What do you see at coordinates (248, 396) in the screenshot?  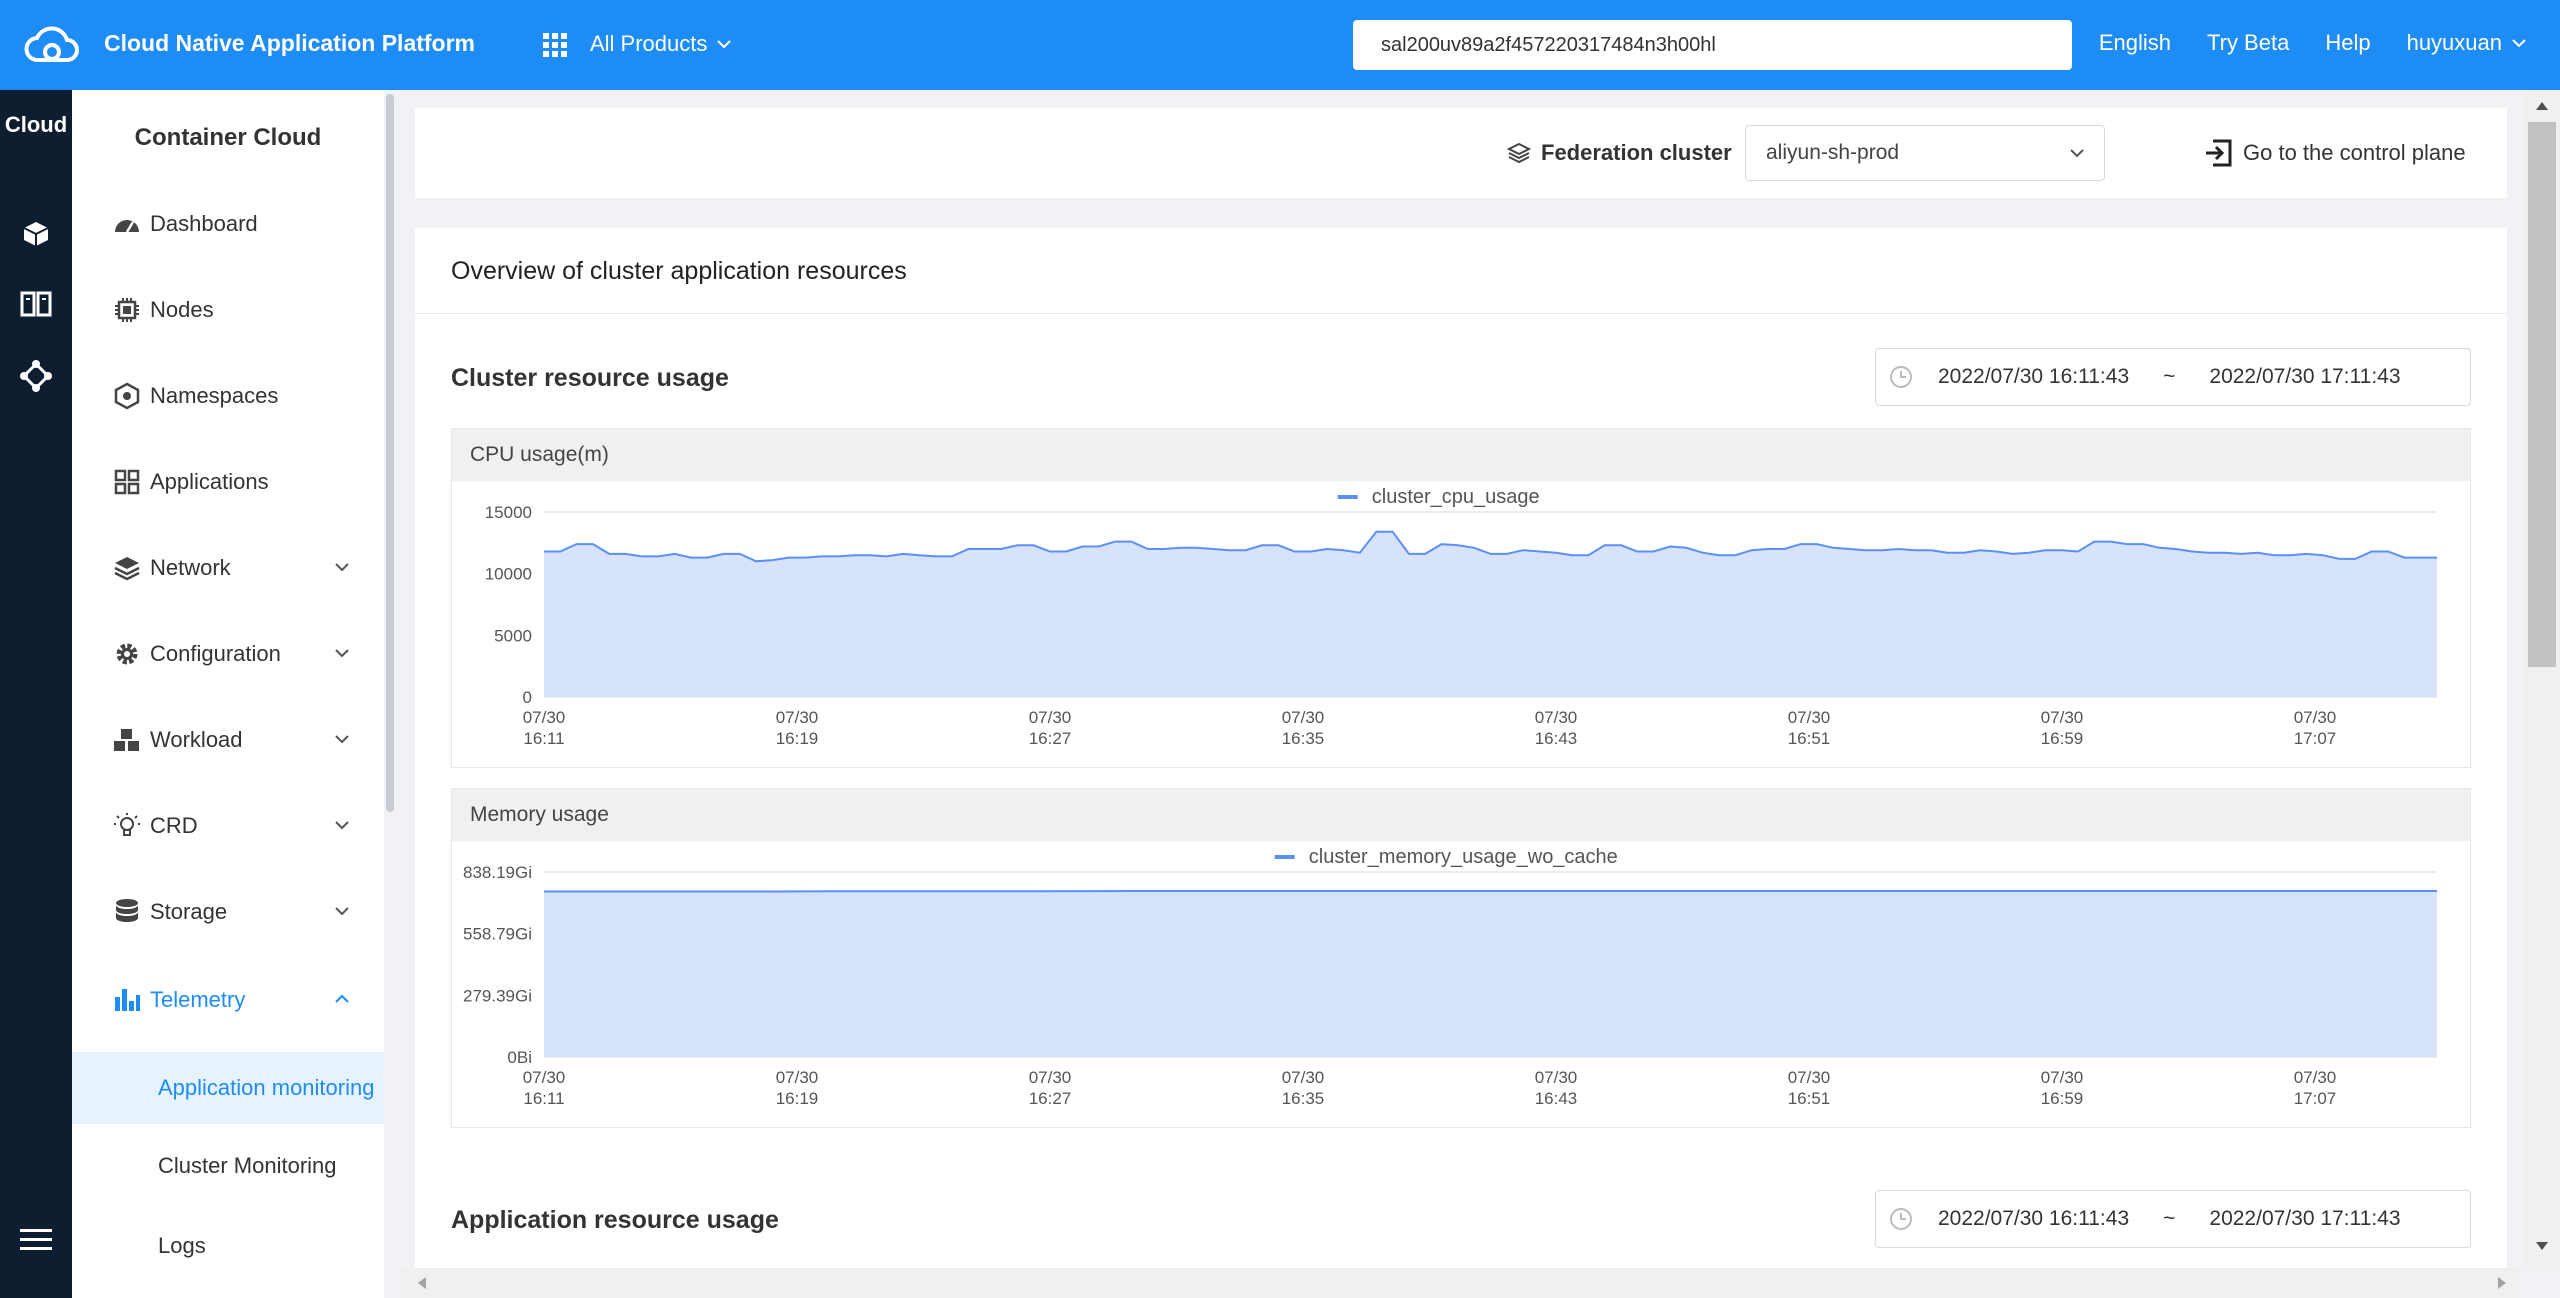 I see `sidebar-item-namespaces: Namespaces` at bounding box center [248, 396].